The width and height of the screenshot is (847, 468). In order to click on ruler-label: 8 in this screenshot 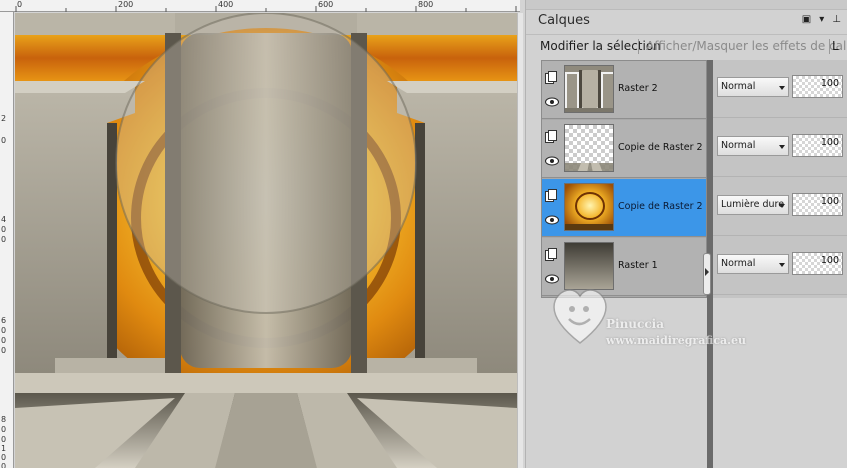, I will do `click(4, 419)`.